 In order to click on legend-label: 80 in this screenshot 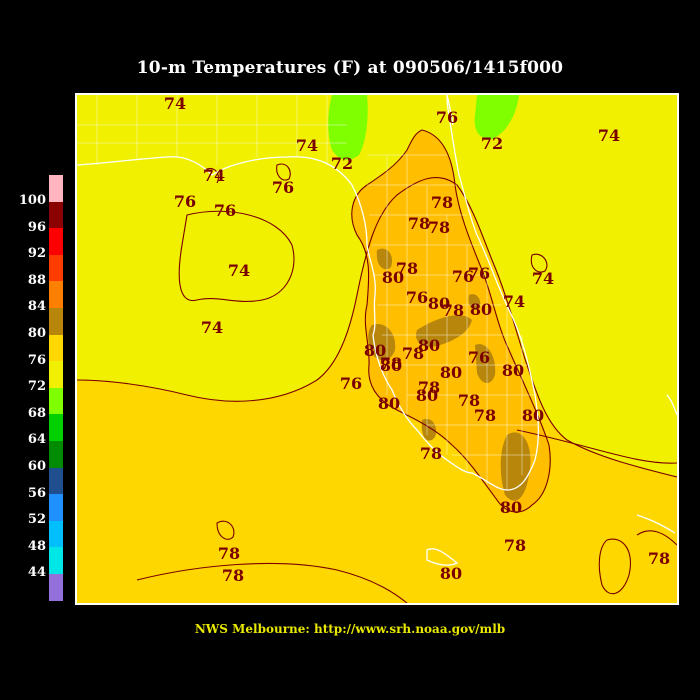, I will do `click(36, 333)`.